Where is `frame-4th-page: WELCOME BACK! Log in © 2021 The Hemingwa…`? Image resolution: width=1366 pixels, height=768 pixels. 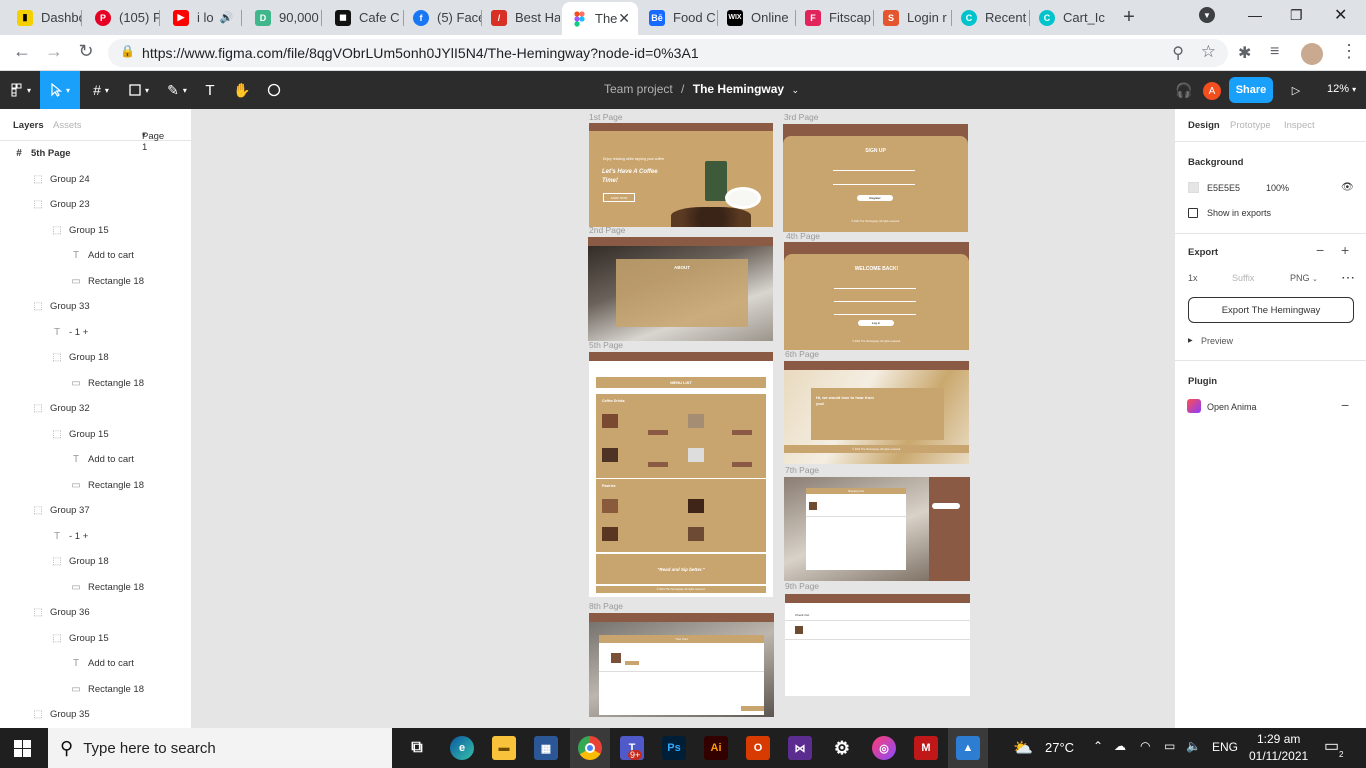 frame-4th-page: WELCOME BACK! Log in © 2021 The Hemingwa… is located at coordinates (876, 296).